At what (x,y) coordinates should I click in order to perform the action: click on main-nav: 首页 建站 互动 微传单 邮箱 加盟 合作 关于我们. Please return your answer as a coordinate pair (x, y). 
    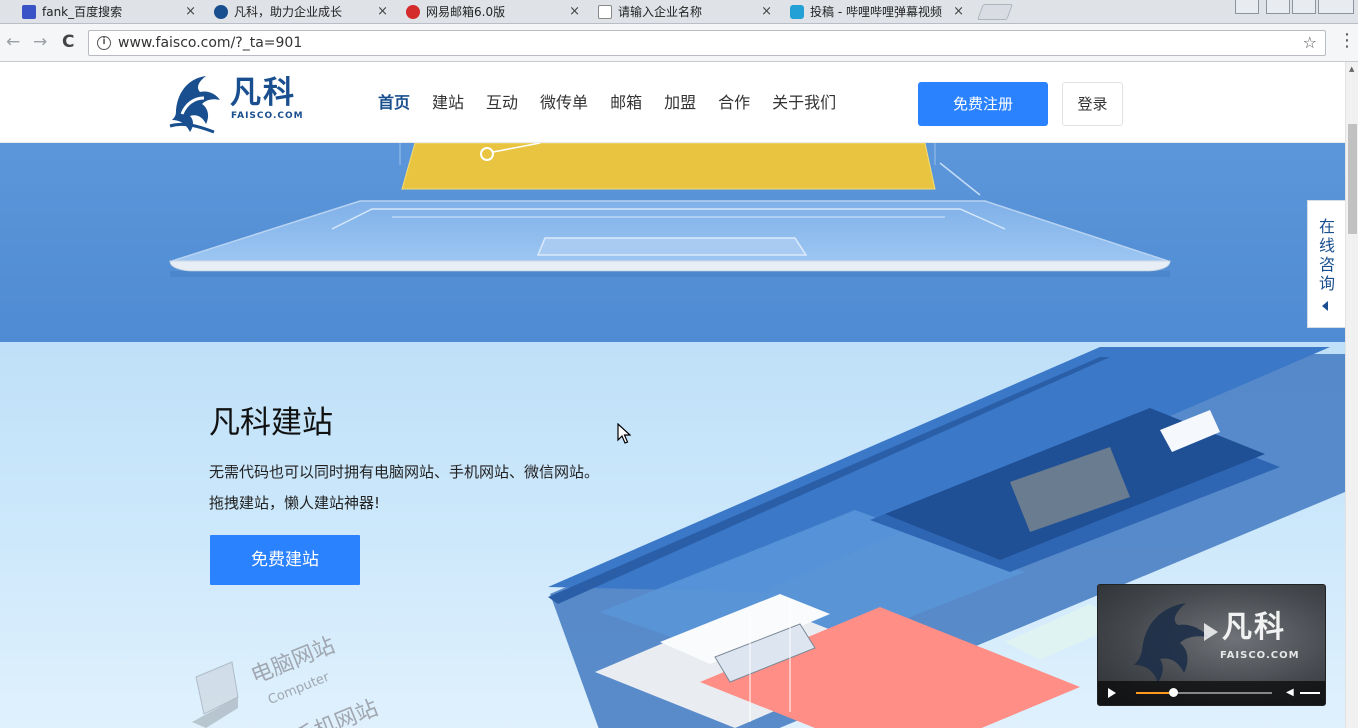
    Looking at the image, I should click on (618, 103).